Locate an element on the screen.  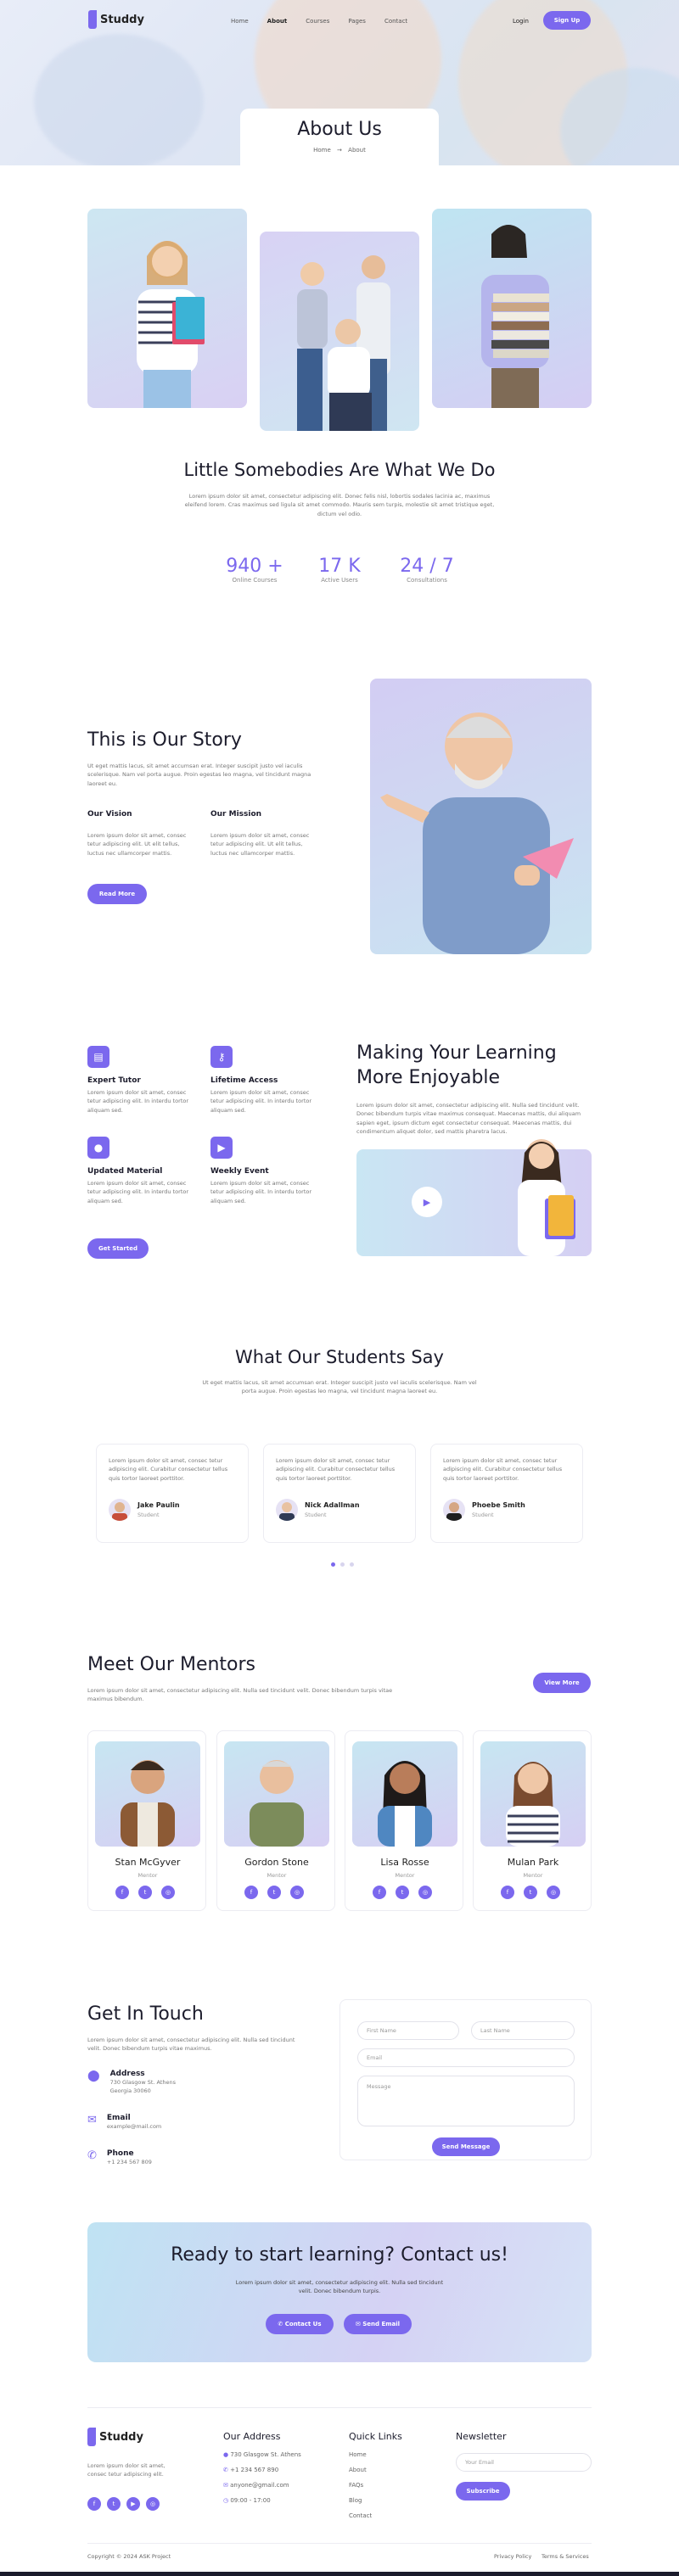
footer-link-blog: Blog is located at coordinates (360, 2500).